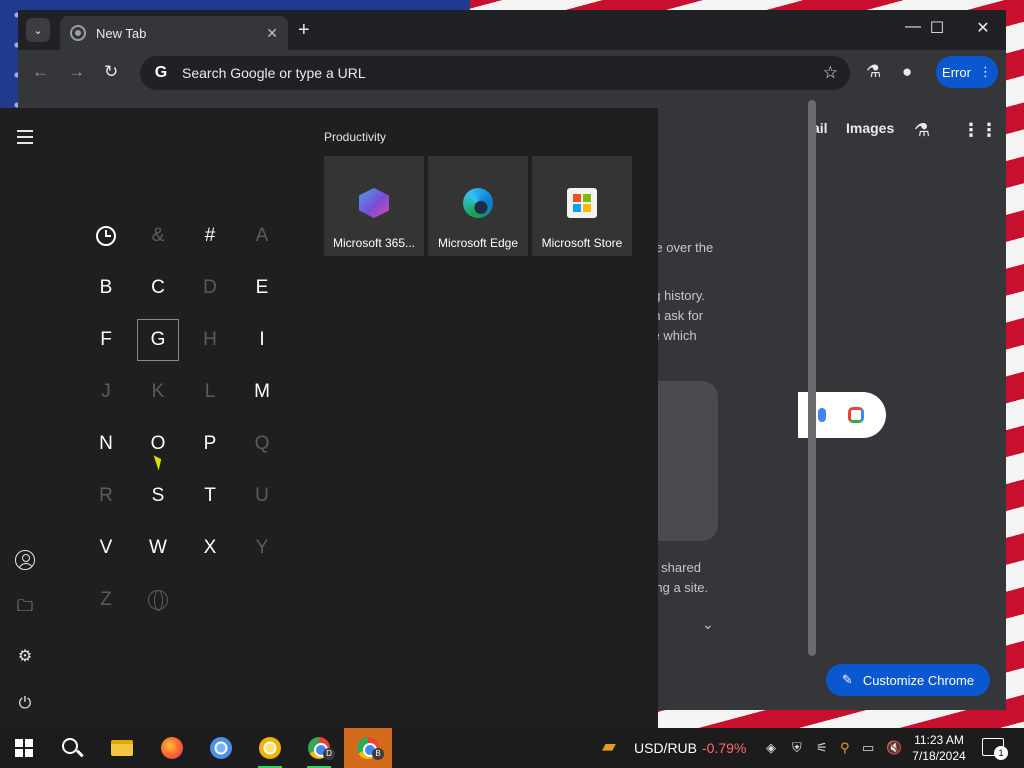 The image size is (1024, 768). Describe the element at coordinates (210, 287) in the screenshot. I see `letter-d: D` at that location.